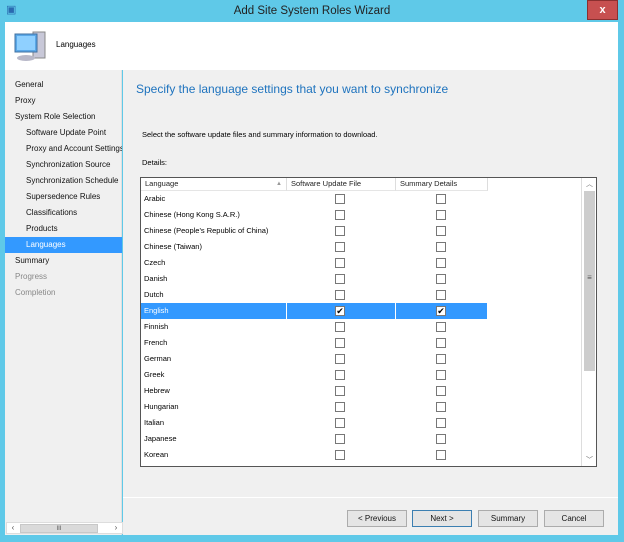 The image size is (624, 542). Describe the element at coordinates (63, 101) in the screenshot. I see `nav-item-proxy: Proxy` at that location.